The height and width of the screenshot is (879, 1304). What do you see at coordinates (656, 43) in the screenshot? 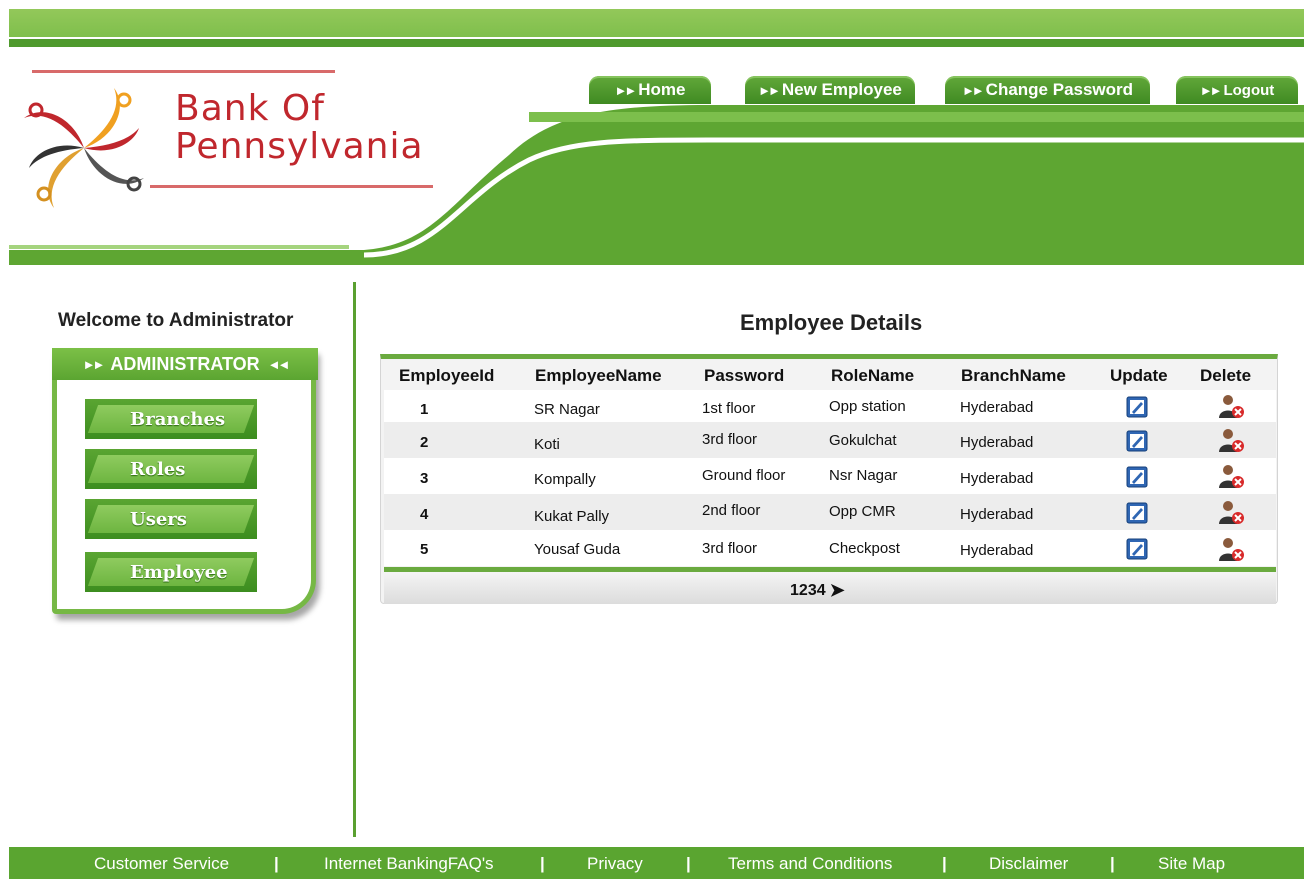
I see `top-bar-stripe` at bounding box center [656, 43].